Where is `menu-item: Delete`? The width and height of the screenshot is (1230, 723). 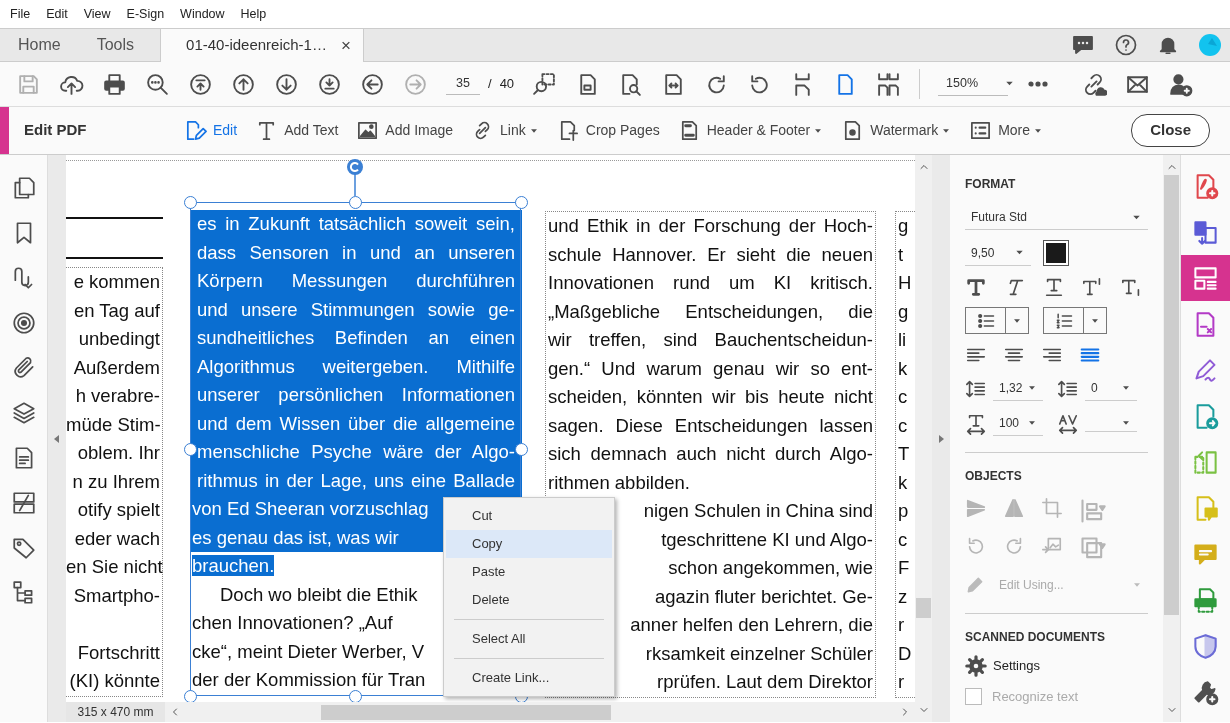 menu-item: Delete is located at coordinates (529, 600).